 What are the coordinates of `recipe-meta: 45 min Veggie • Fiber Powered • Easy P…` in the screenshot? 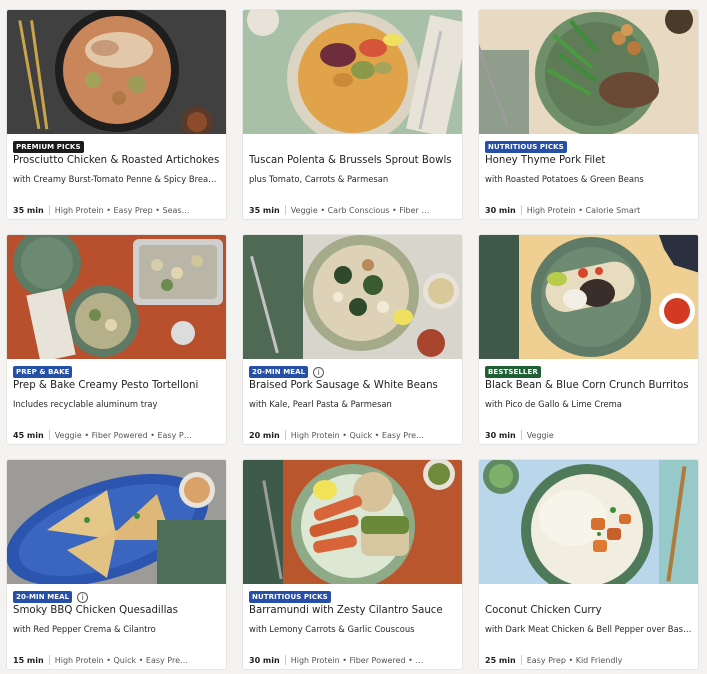 It's located at (116, 435).